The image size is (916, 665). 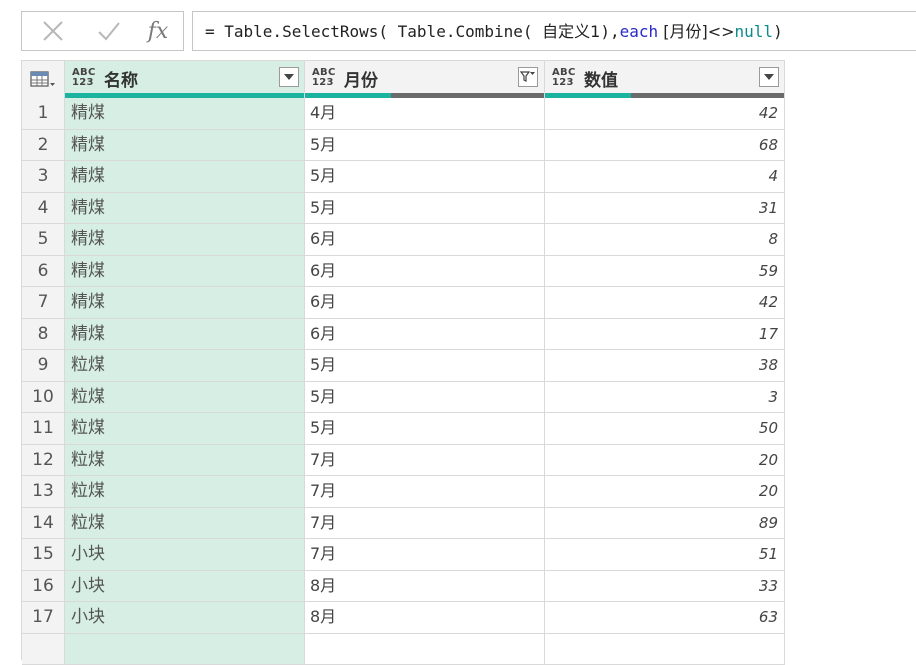 What do you see at coordinates (43, 303) in the screenshot?
I see `row-number: 7` at bounding box center [43, 303].